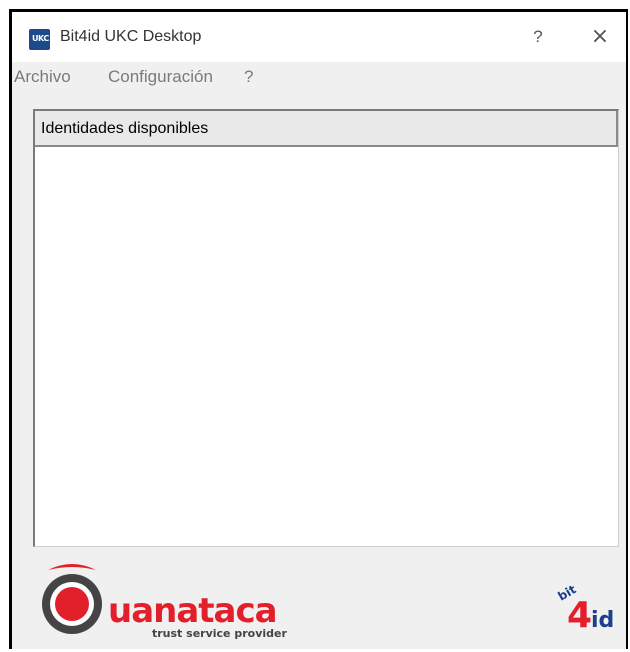 The image size is (630, 652). What do you see at coordinates (131, 36) in the screenshot?
I see `window-title: Bit4id UKC Desktop` at bounding box center [131, 36].